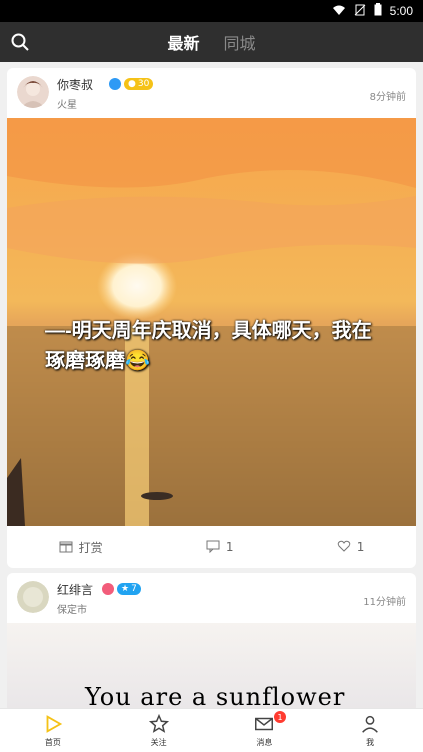  Describe the element at coordinates (66, 547) in the screenshot. I see `gift-icon` at that location.